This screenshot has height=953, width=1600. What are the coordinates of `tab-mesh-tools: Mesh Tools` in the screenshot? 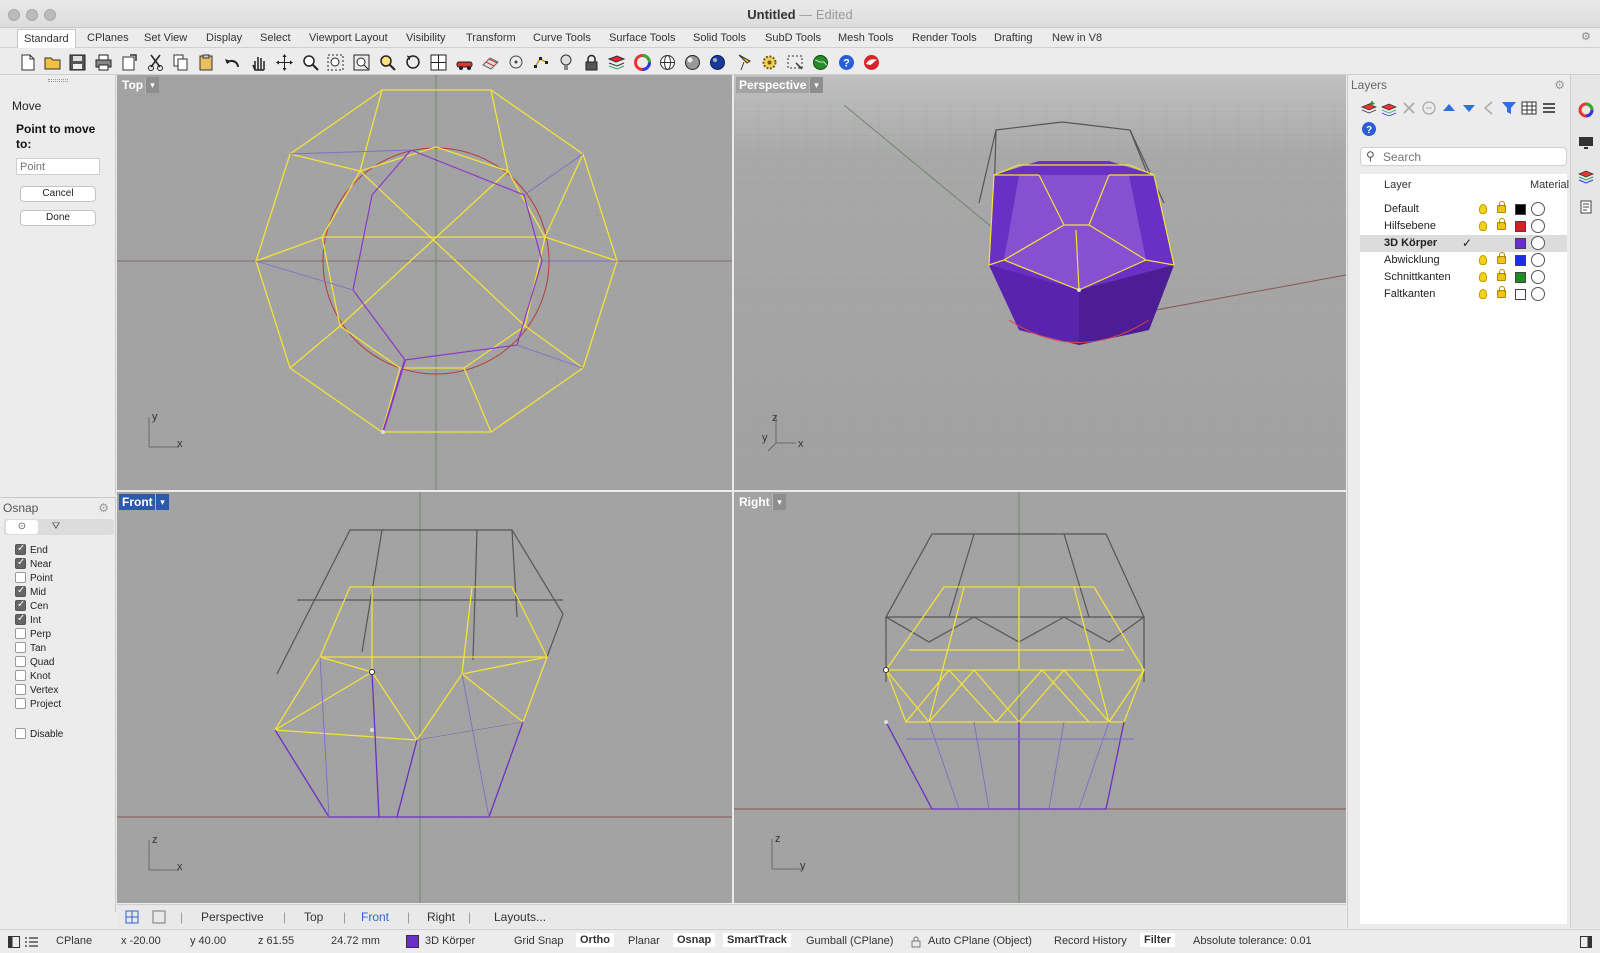 It's located at (865, 38).